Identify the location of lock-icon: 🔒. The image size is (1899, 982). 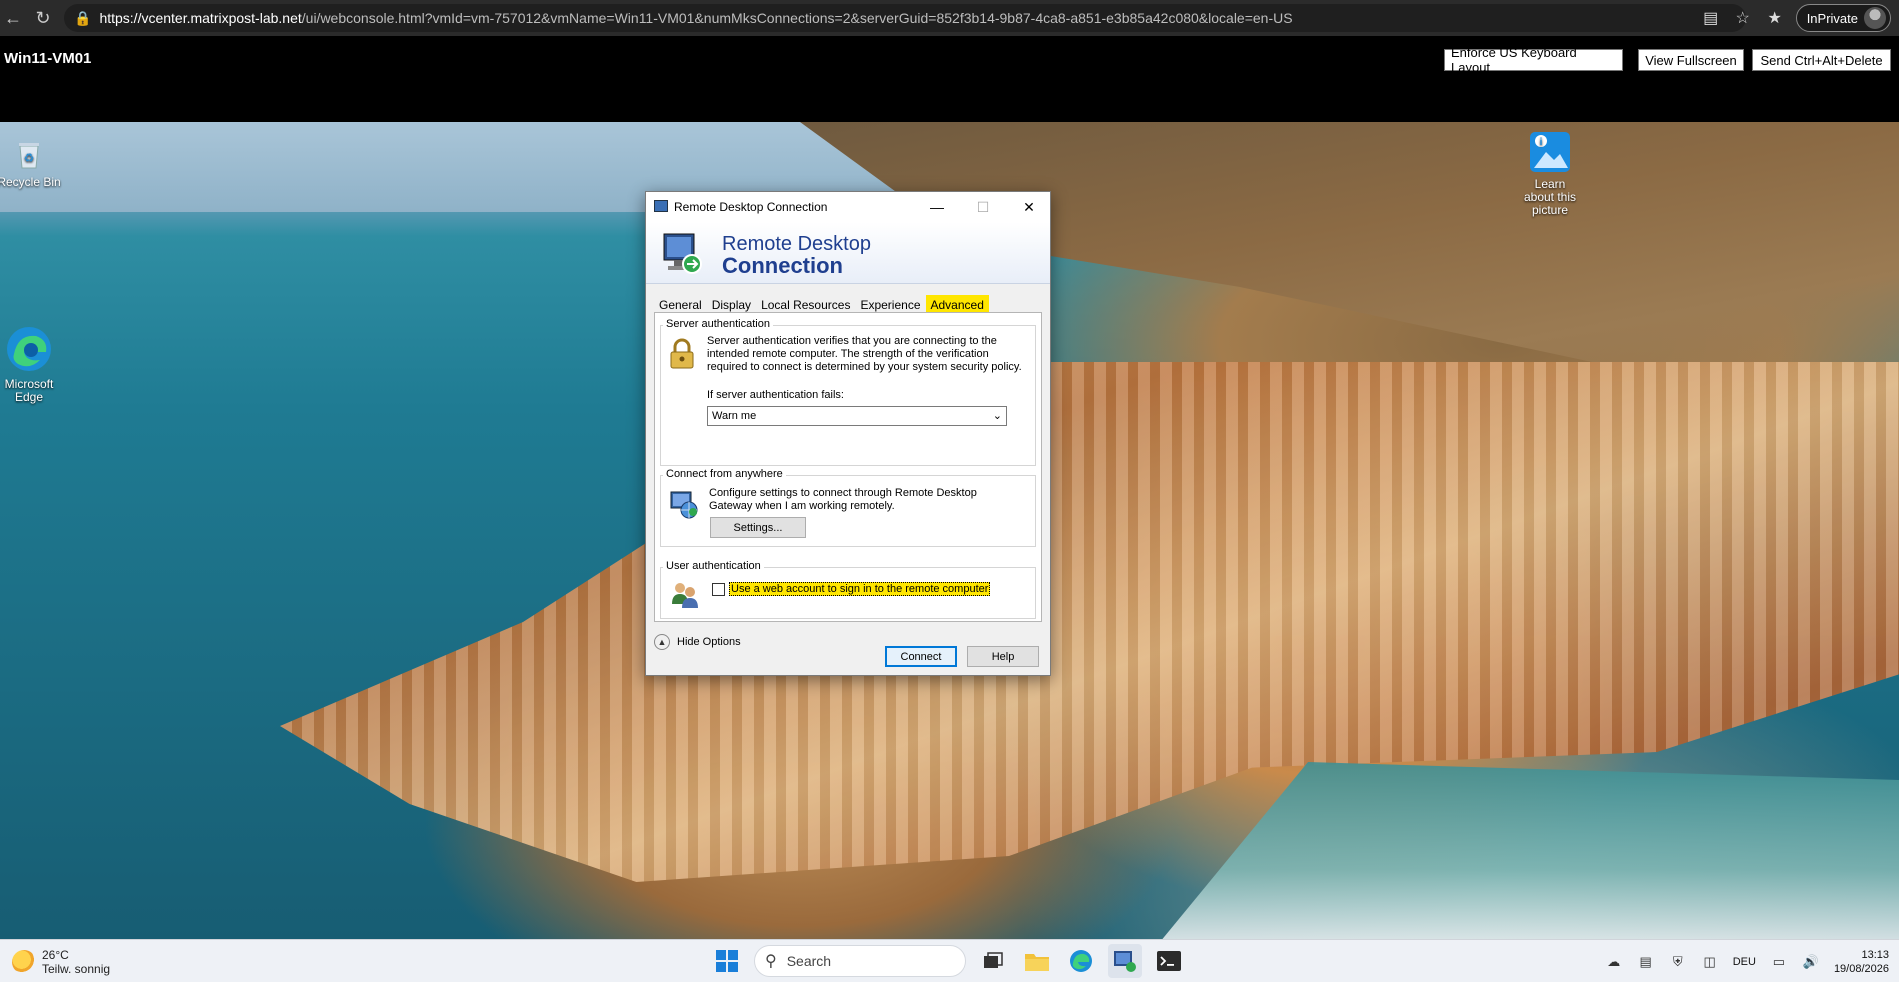
(83, 17).